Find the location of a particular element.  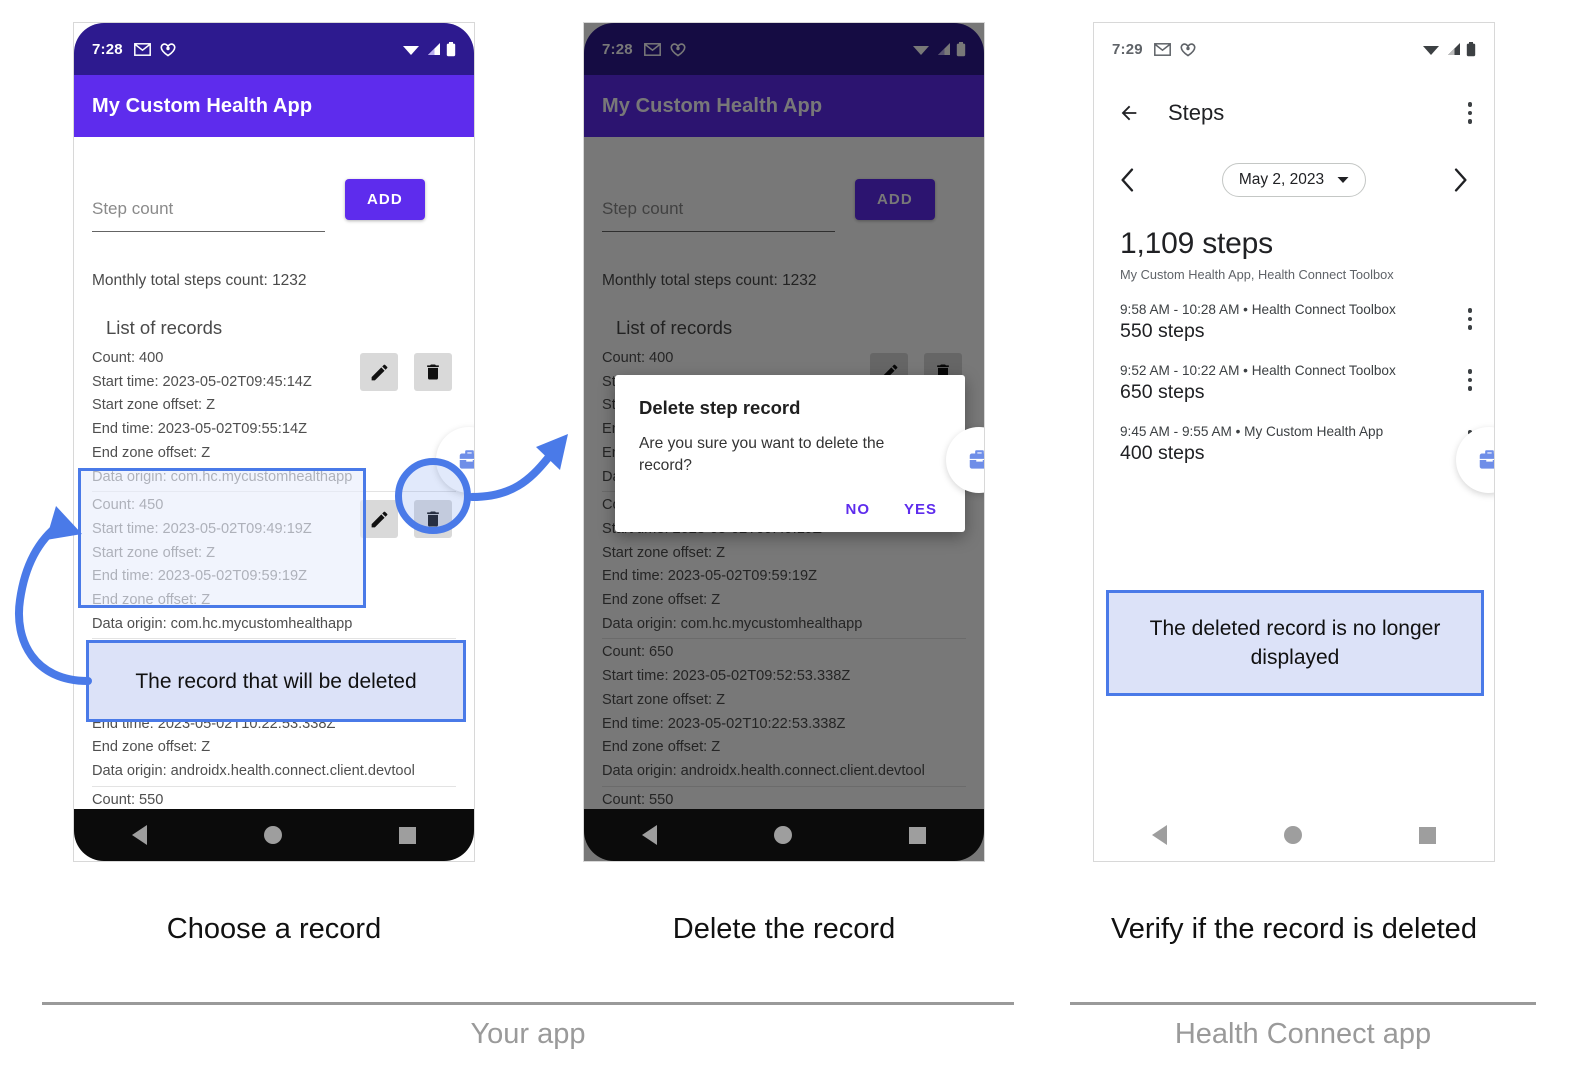

step-input-row: Step count ADD is located at coordinates (274, 184).